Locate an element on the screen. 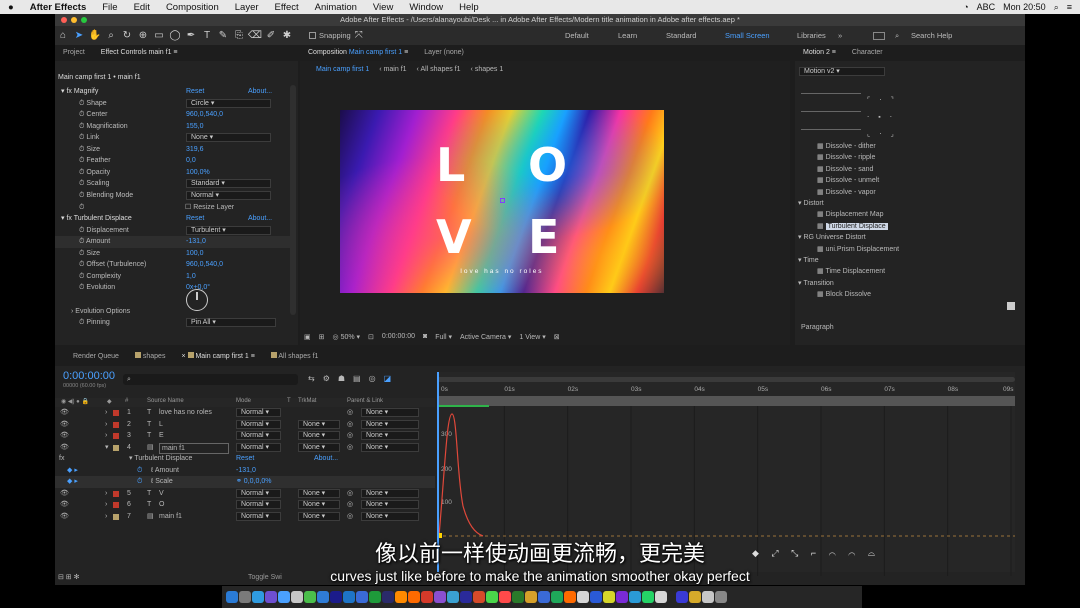  effect-property-row: ⏱ Size 100,0 is located at coordinates (174, 254).